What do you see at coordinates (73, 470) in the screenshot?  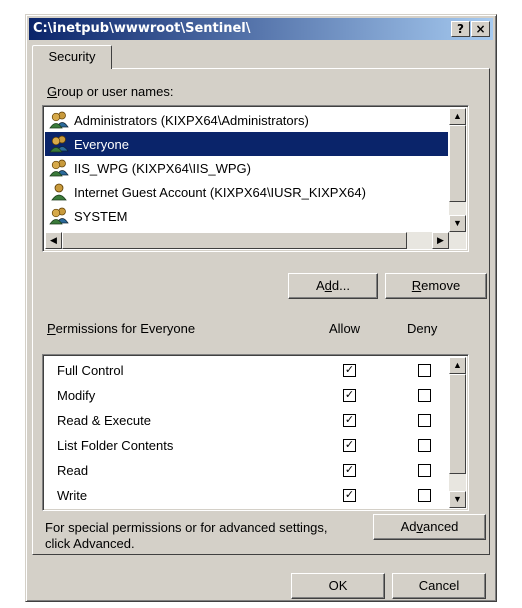 I see `permission-name: Read` at bounding box center [73, 470].